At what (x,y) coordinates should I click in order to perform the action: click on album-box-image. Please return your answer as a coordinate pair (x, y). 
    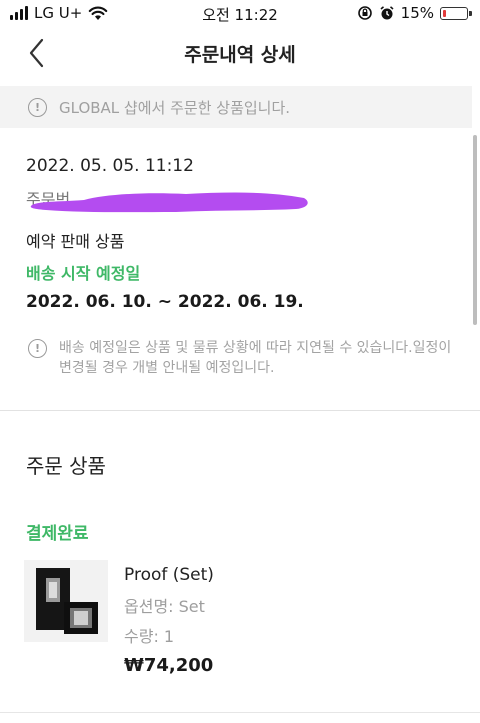
    Looking at the image, I should click on (67, 601).